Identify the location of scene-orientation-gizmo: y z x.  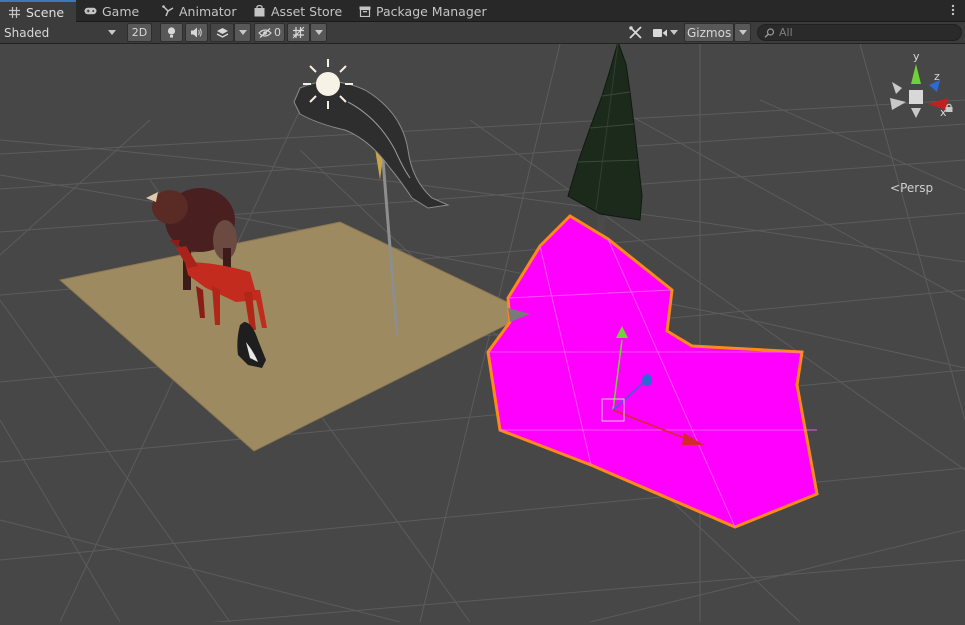
(917, 92).